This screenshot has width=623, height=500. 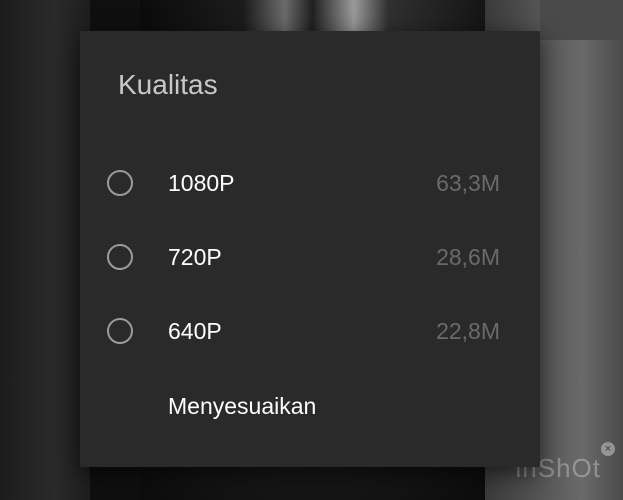 What do you see at coordinates (608, 449) in the screenshot?
I see `close-icon: ×` at bounding box center [608, 449].